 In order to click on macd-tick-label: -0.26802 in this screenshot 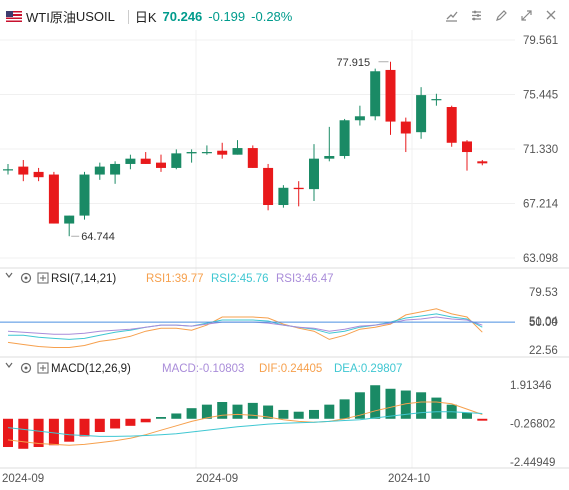, I will do `click(532, 425)`.